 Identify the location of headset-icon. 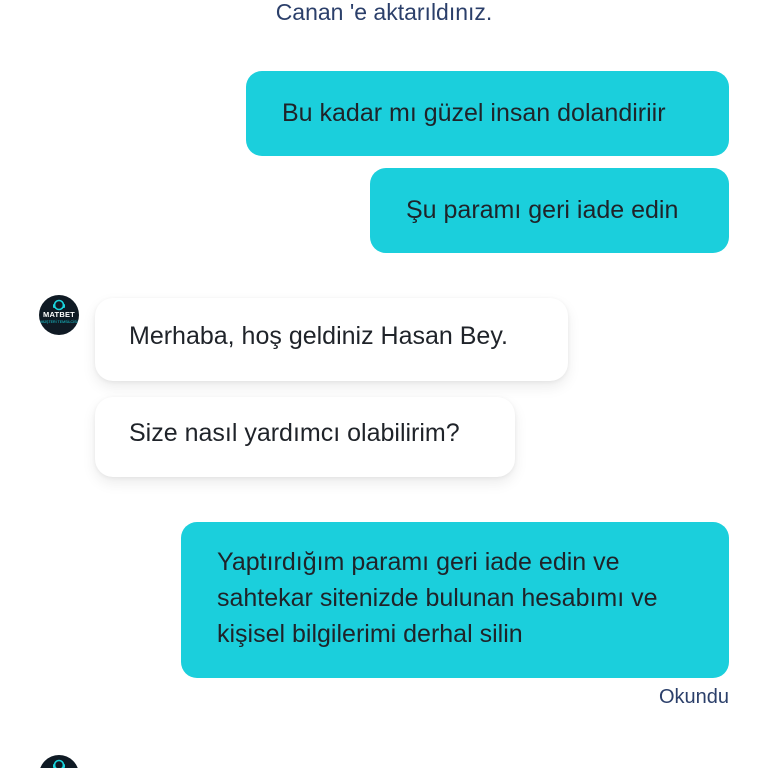
(59, 763).